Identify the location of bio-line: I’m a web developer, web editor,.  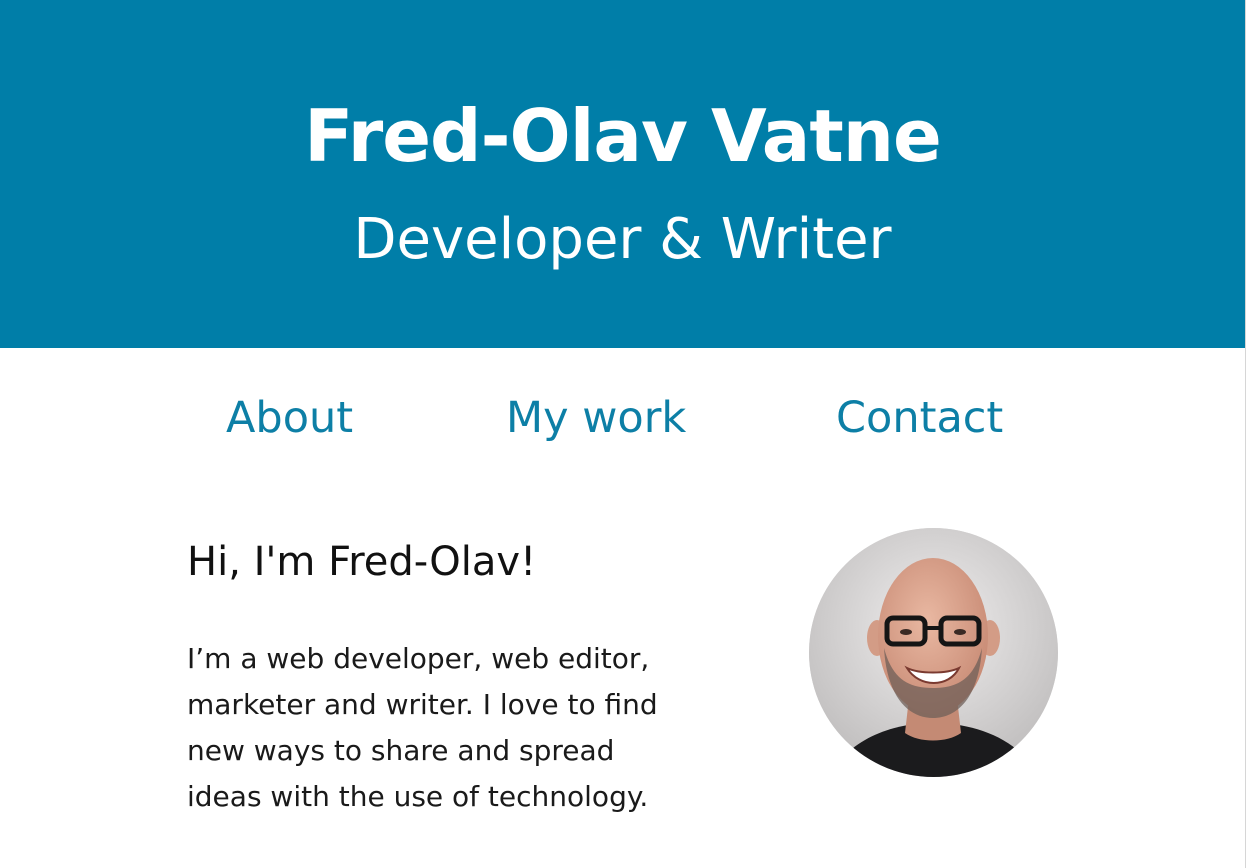
(418, 658).